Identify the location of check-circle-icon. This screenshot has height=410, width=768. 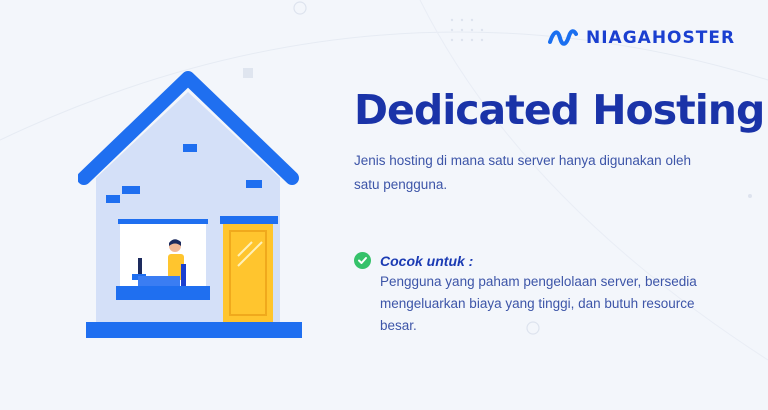
(362, 260).